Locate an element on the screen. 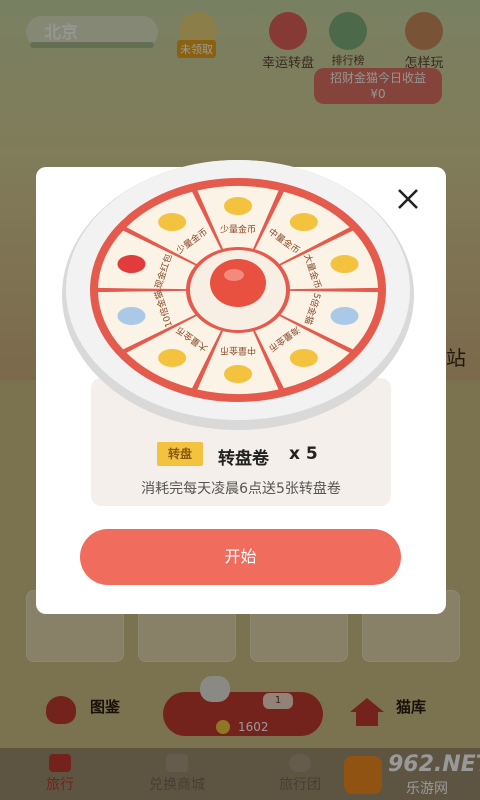 The height and width of the screenshot is (800, 480). ticket-description: 消耗完每天凌晨6点送5张转盘卷 is located at coordinates (241, 489).